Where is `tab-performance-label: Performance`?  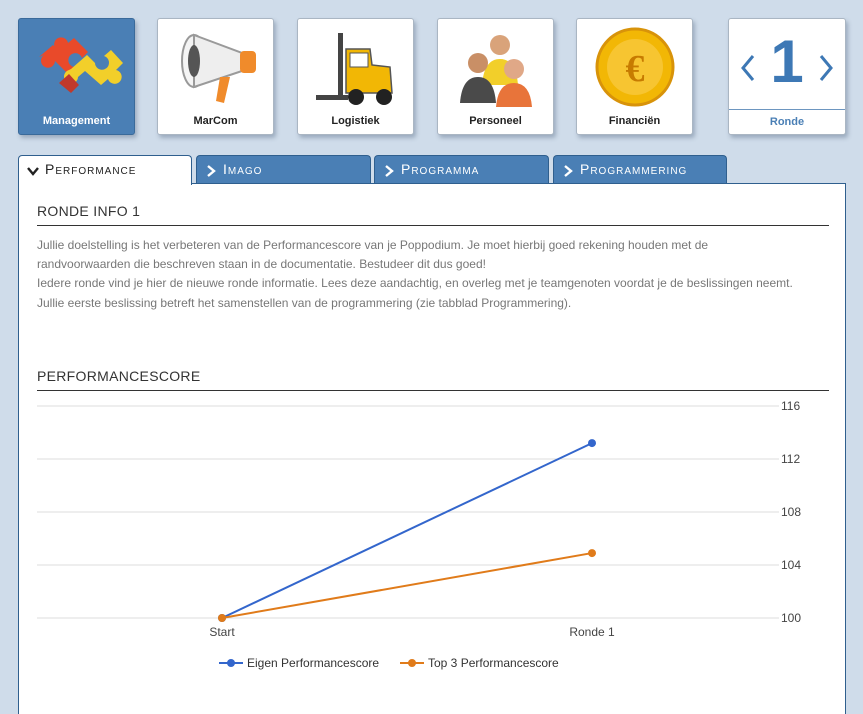
tab-performance-label: Performance is located at coordinates (91, 169).